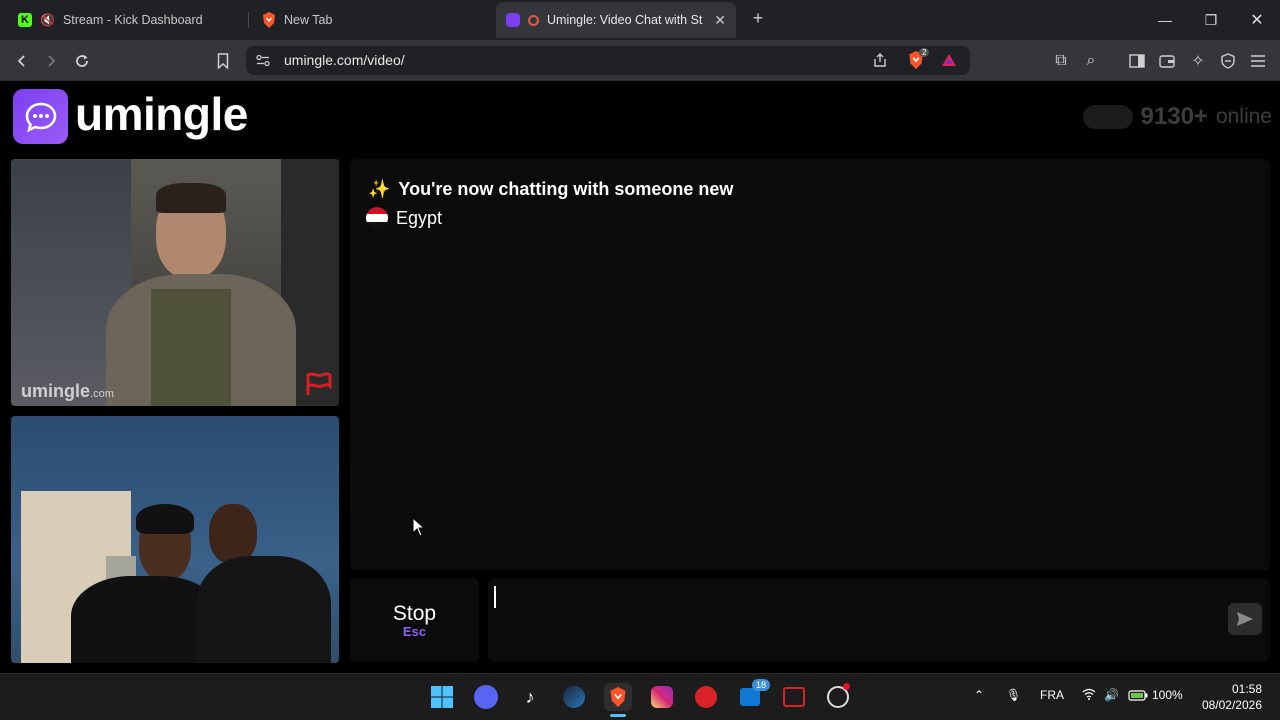 The image size is (1280, 720). What do you see at coordinates (640, 696) in the screenshot?
I see `windows-taskbar: ♪ 18 ⌃ 🎙 FRA 🔊 100% 01:58 08/02/2026` at bounding box center [640, 696].